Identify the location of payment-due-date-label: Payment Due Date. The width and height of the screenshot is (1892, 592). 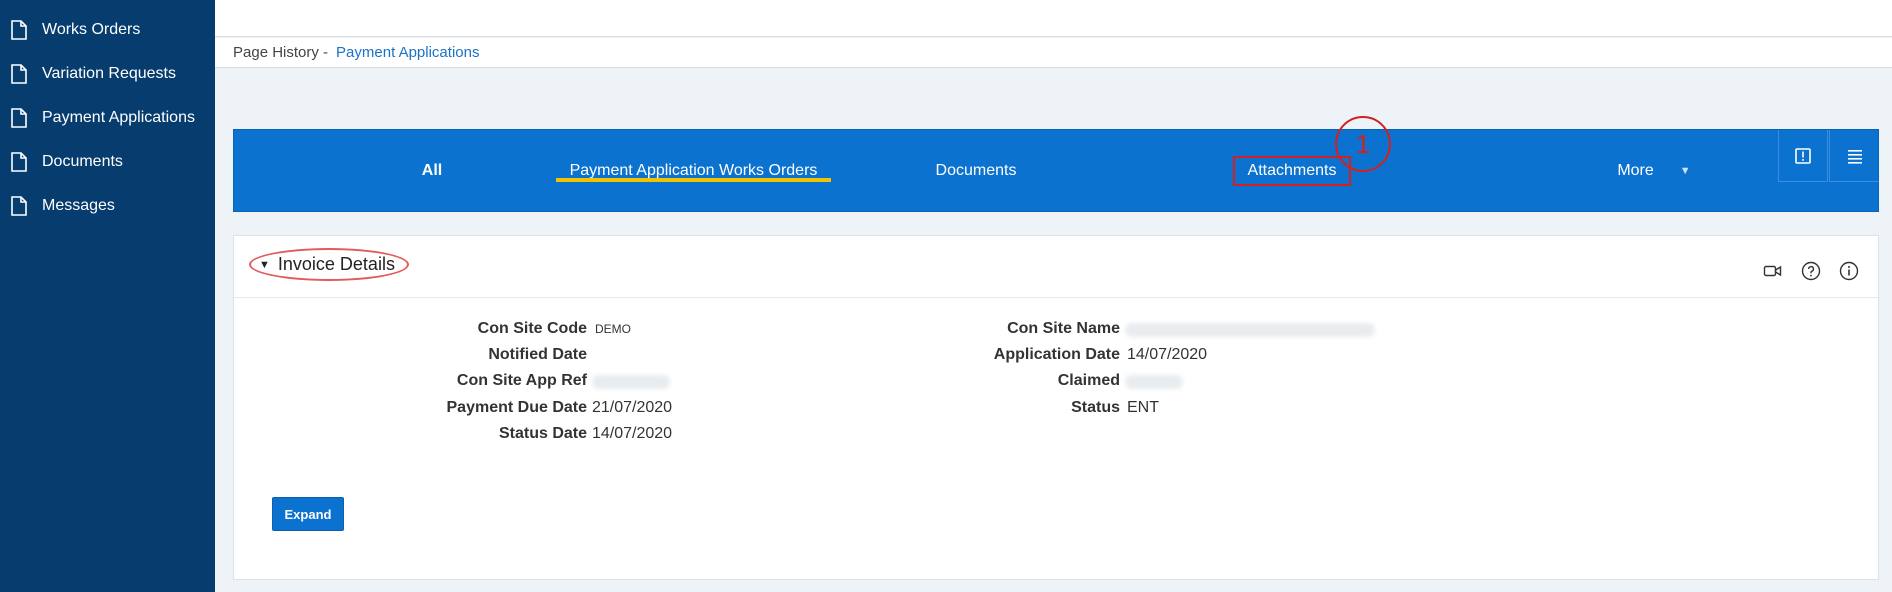
(517, 407).